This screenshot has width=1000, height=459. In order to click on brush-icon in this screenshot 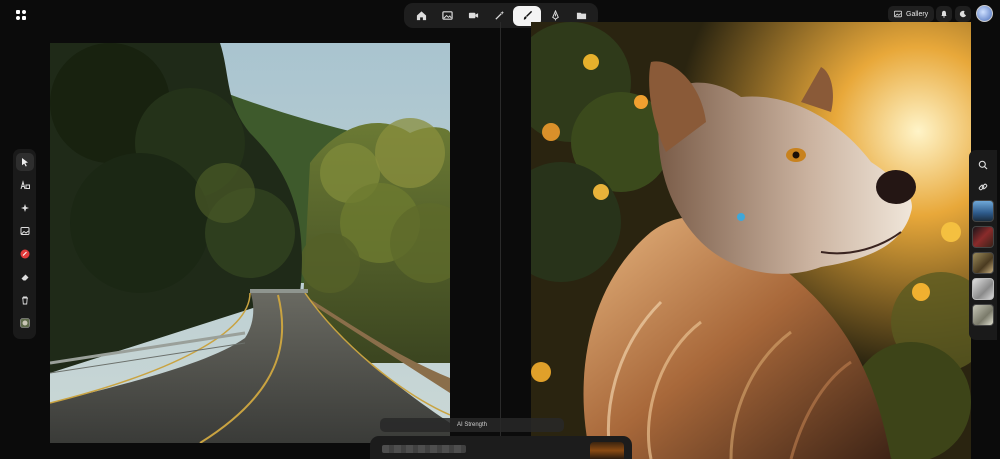, I will do `click(527, 15)`.